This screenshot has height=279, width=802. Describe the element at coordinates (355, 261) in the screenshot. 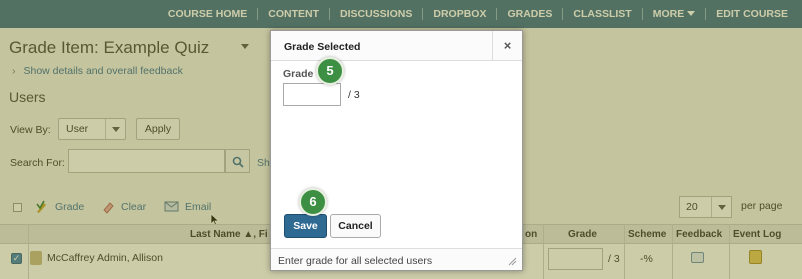

I see `dialog-footer-text: Enter grade for all selected users` at that location.